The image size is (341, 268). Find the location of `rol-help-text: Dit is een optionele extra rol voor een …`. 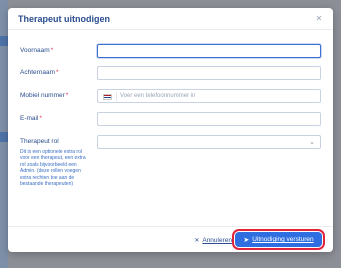

rol-help-text: Dit is een optionele extra rol voor een … is located at coordinates (53, 168).